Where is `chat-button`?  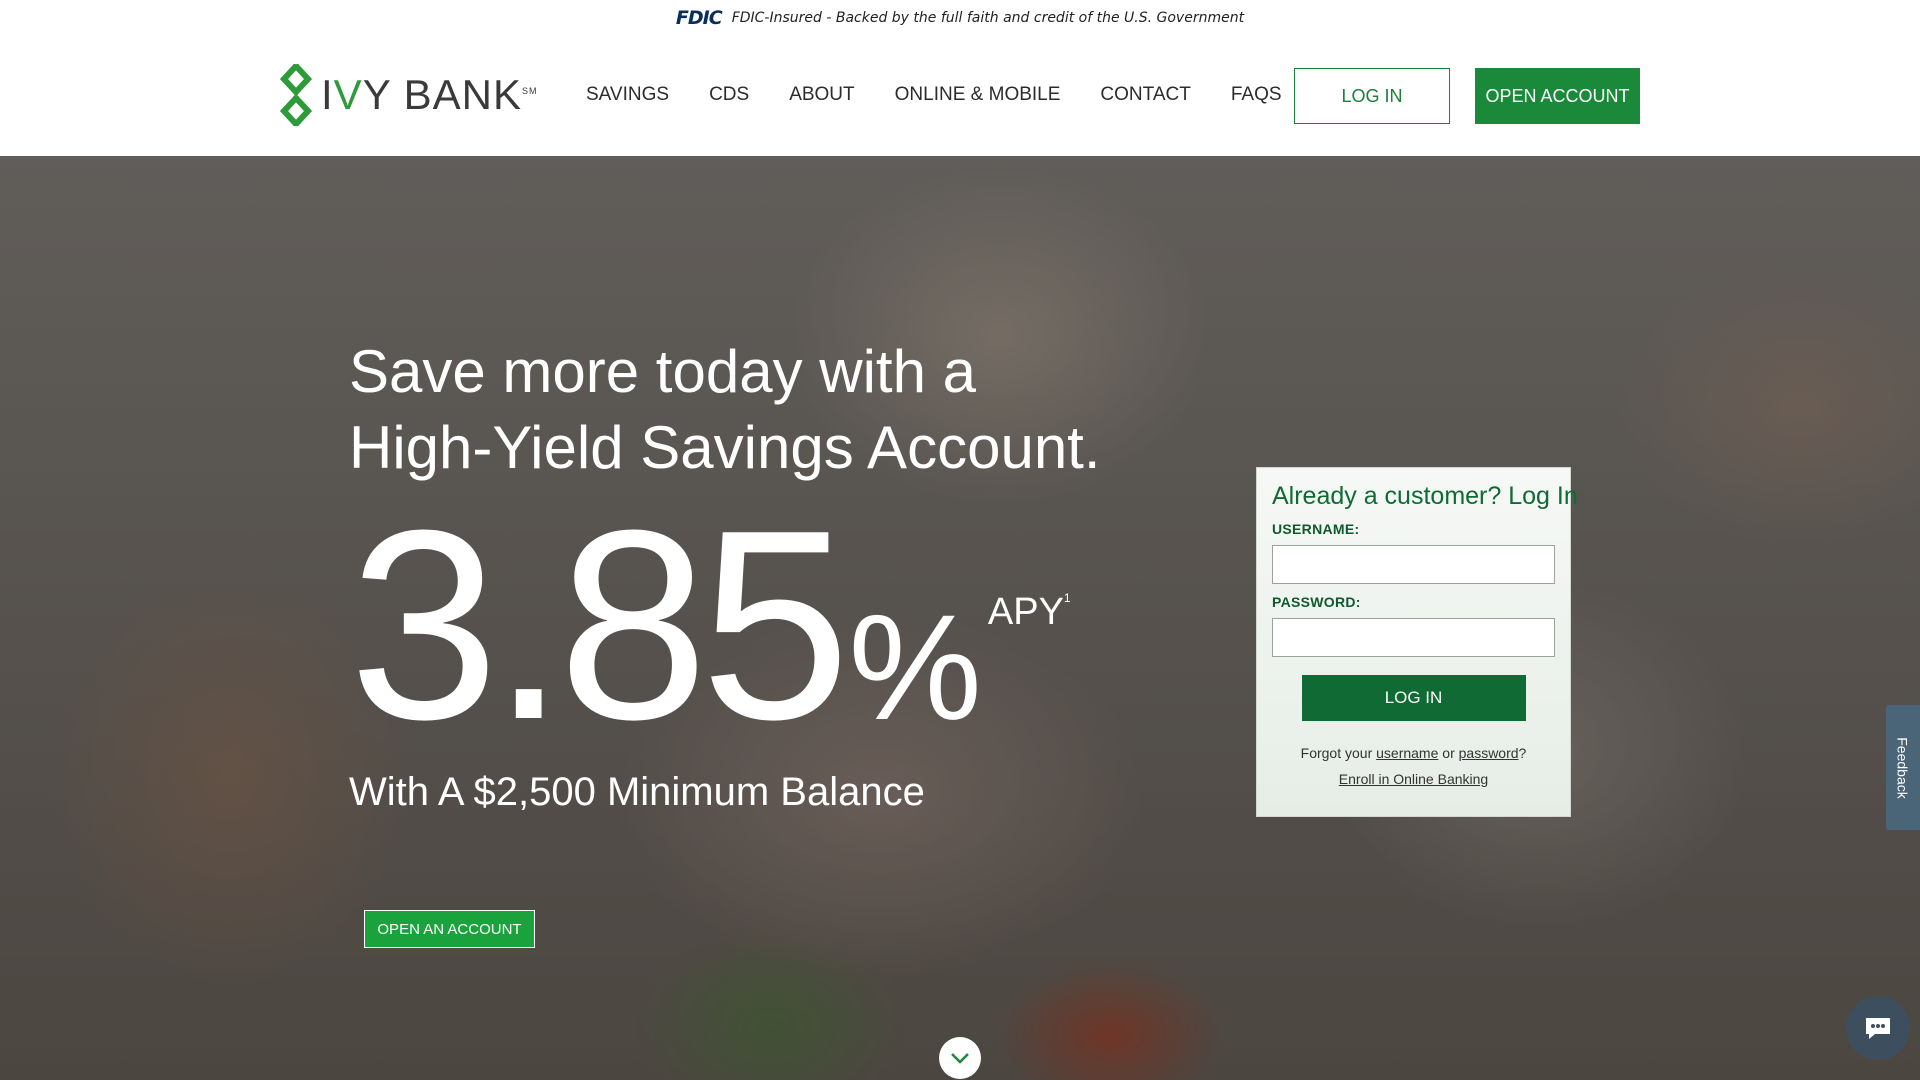 chat-button is located at coordinates (1878, 1028).